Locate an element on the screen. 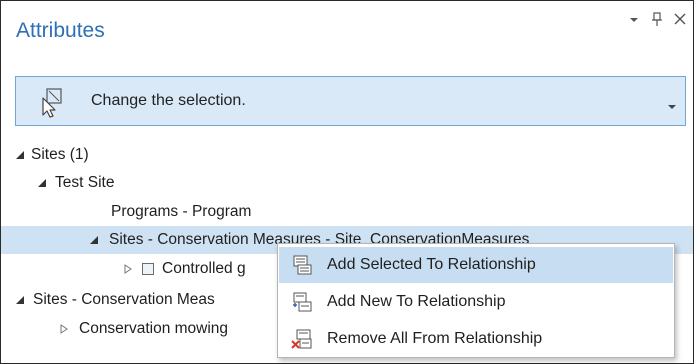 The image size is (694, 364). menu-item-label: Add New To Relationship is located at coordinates (416, 301).